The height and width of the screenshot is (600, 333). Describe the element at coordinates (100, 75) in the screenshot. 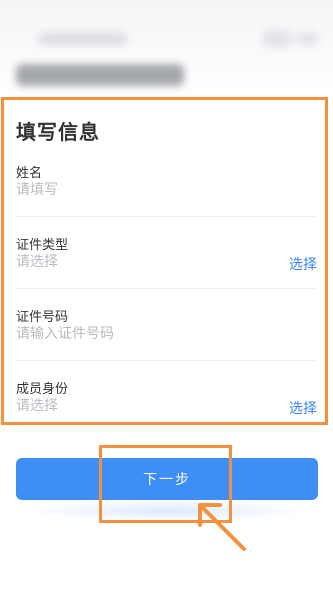

I see `blurred-page-title` at that location.